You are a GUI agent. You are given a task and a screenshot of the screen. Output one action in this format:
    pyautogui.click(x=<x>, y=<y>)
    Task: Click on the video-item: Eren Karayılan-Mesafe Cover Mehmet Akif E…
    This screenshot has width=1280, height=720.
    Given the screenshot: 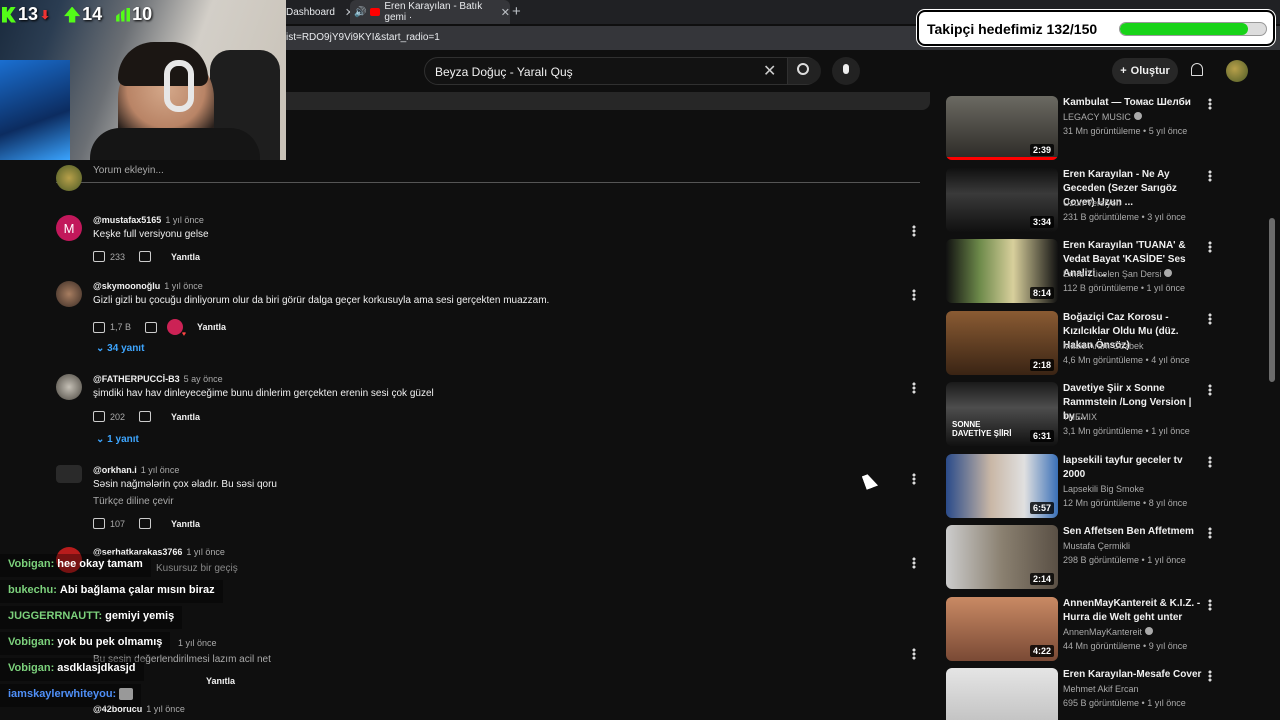 What is the action you would take?
    pyautogui.click(x=1106, y=694)
    